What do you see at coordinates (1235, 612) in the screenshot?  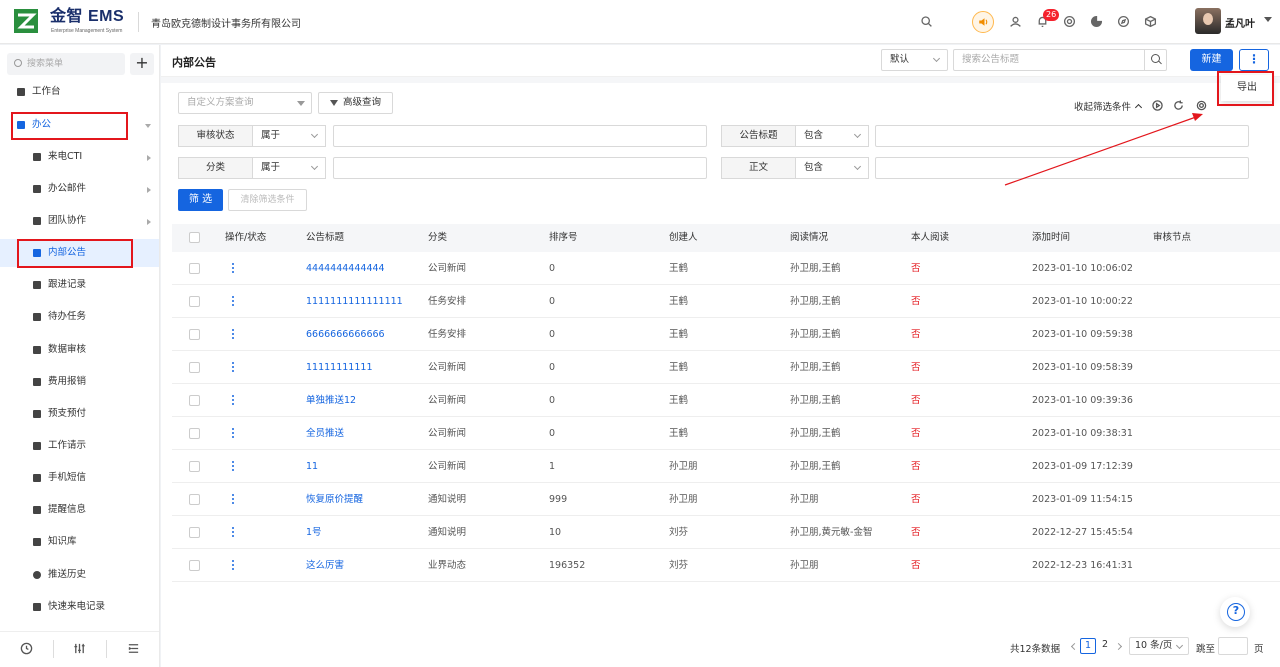 I see `help-icon` at bounding box center [1235, 612].